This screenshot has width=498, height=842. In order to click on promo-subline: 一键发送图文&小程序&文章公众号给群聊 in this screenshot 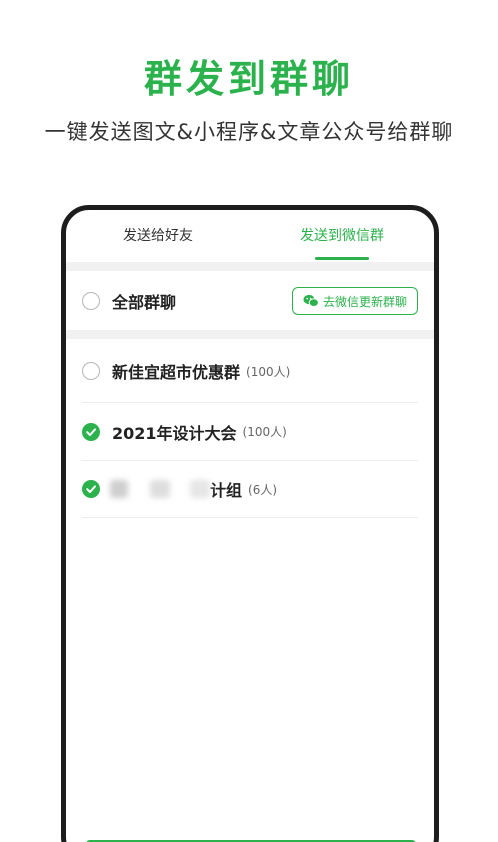, I will do `click(249, 132)`.